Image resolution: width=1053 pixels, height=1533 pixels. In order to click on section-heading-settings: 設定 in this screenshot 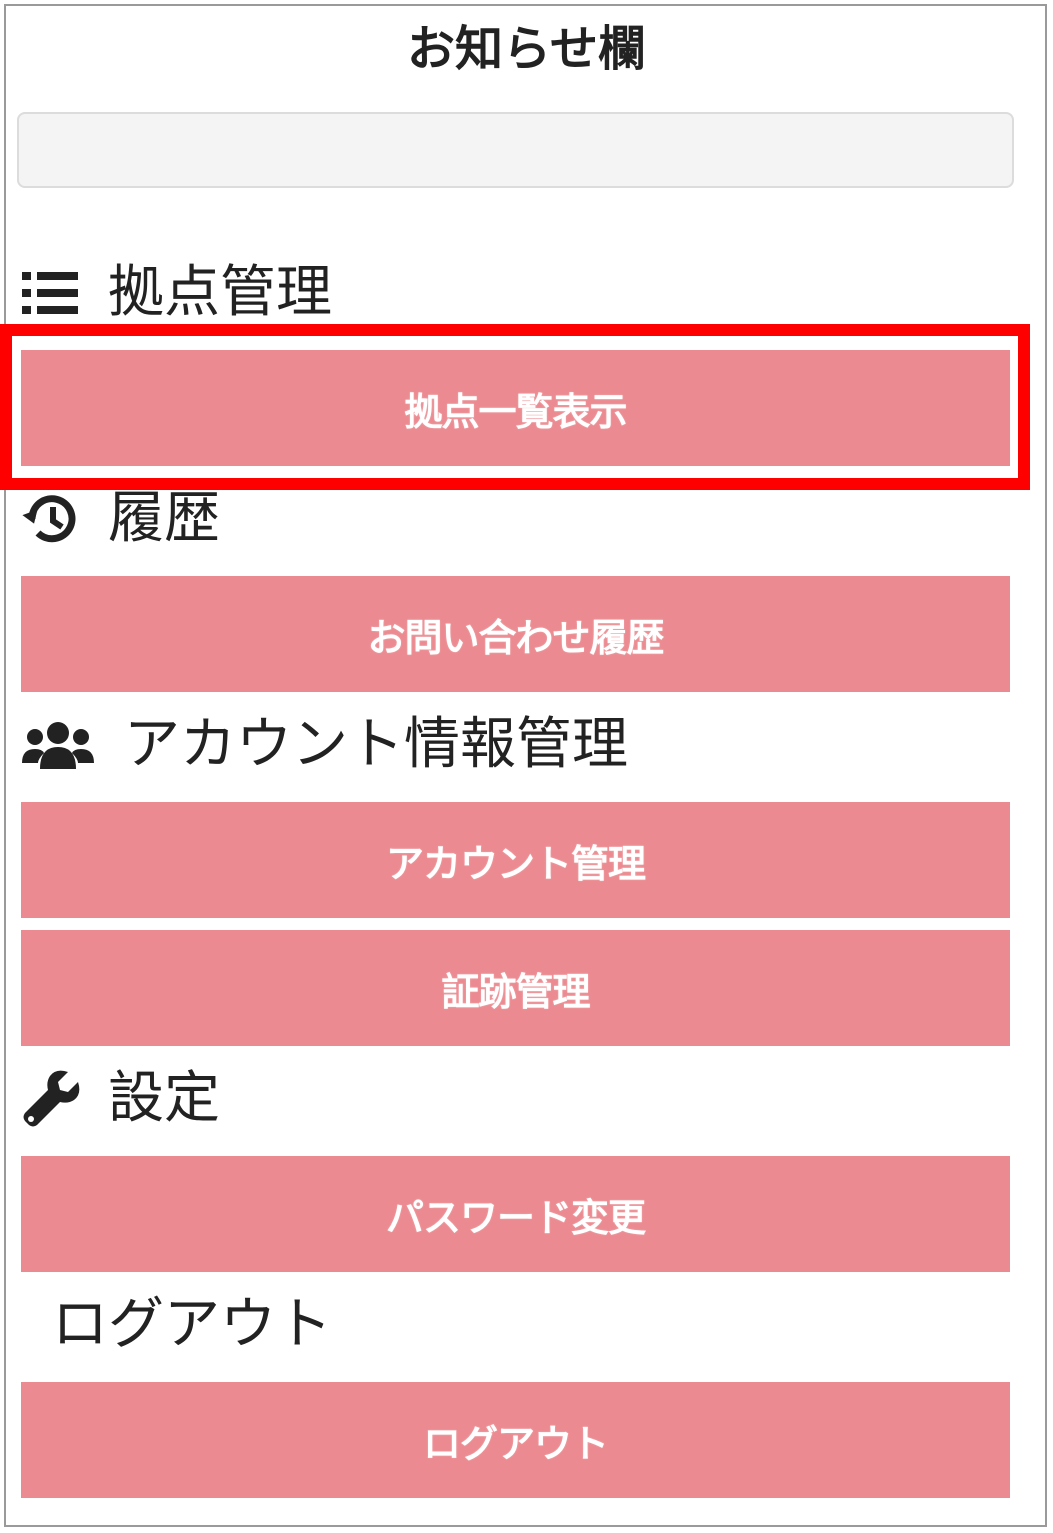, I will do `click(121, 1099)`.